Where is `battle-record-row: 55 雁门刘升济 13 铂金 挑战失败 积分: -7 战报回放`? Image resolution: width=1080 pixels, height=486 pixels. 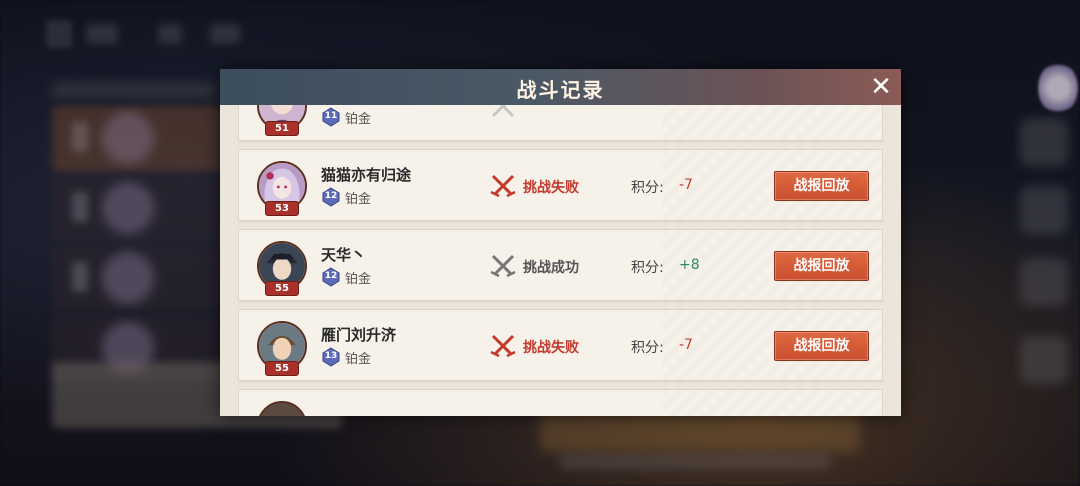
battle-record-row: 55 雁门刘升济 13 铂金 挑战失败 积分: -7 战报回放 is located at coordinates (560, 344).